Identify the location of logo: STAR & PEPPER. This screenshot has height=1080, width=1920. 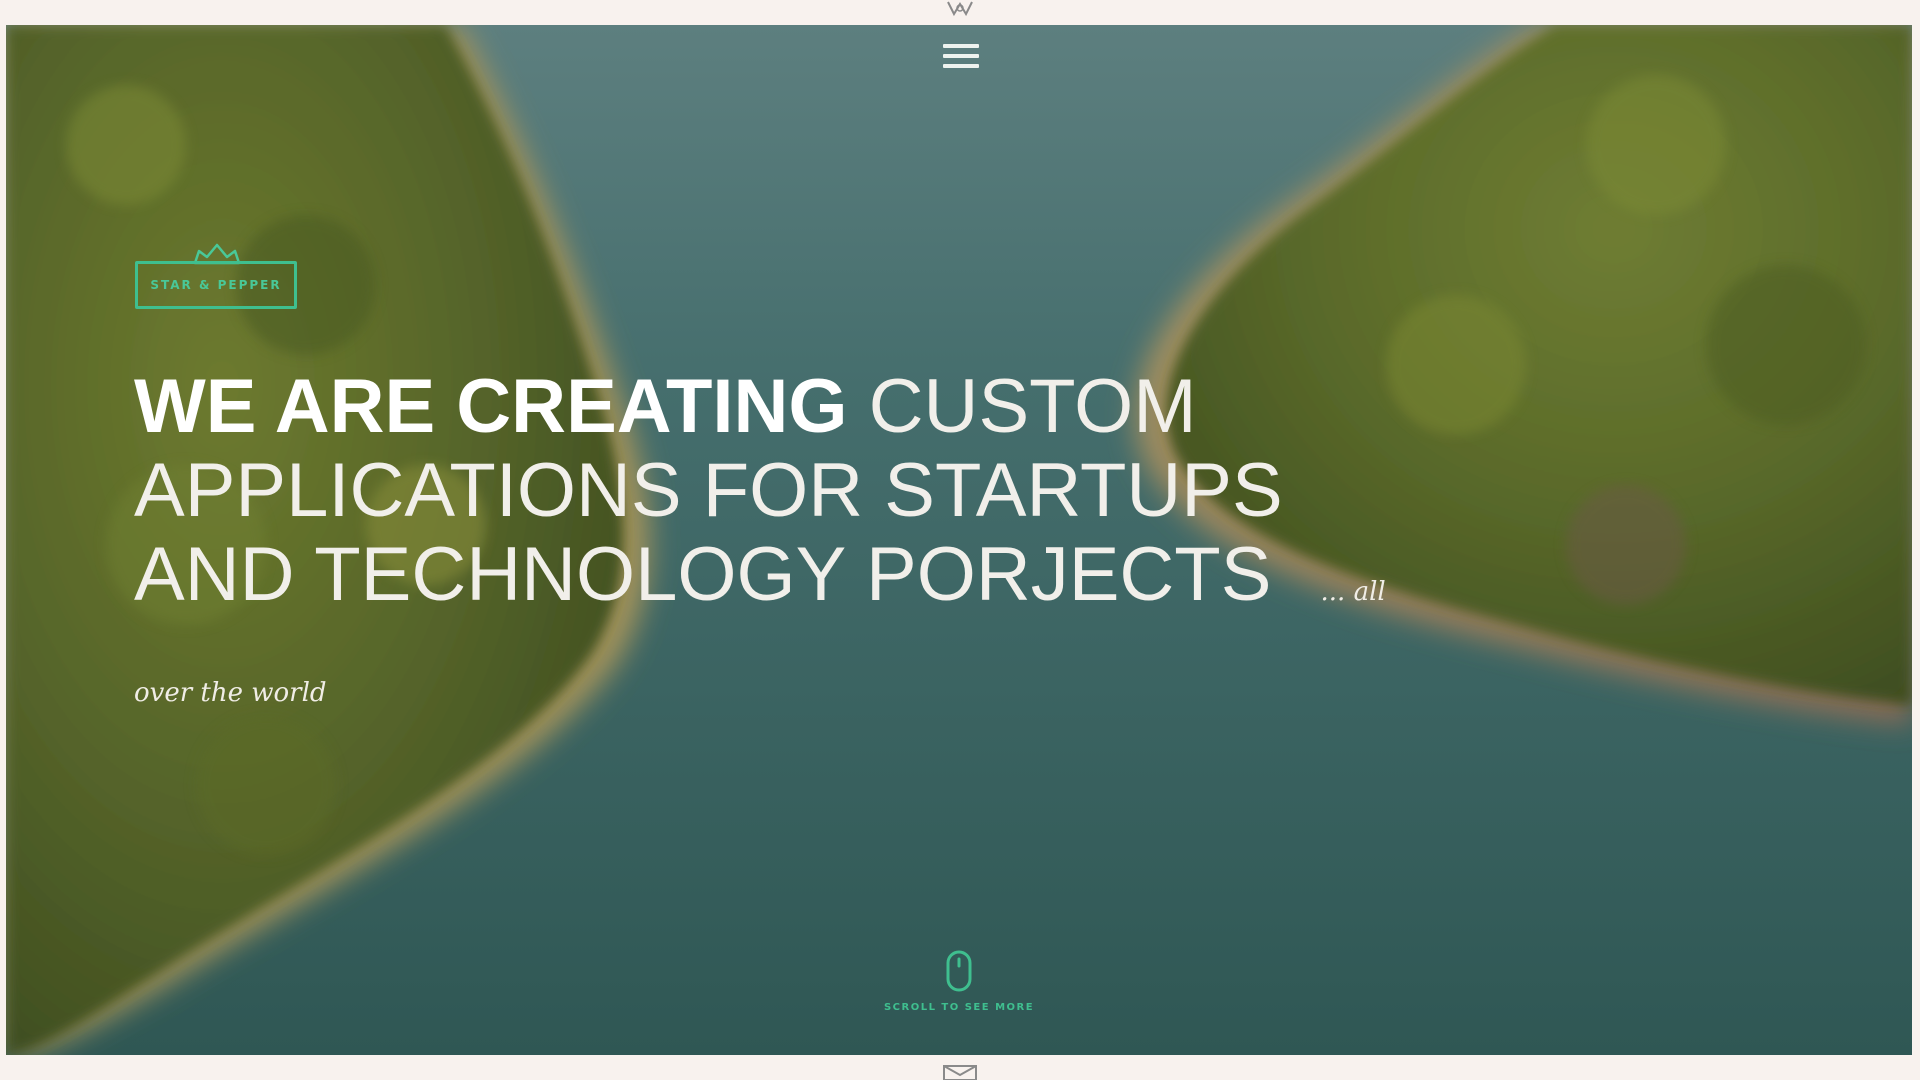
(217, 279).